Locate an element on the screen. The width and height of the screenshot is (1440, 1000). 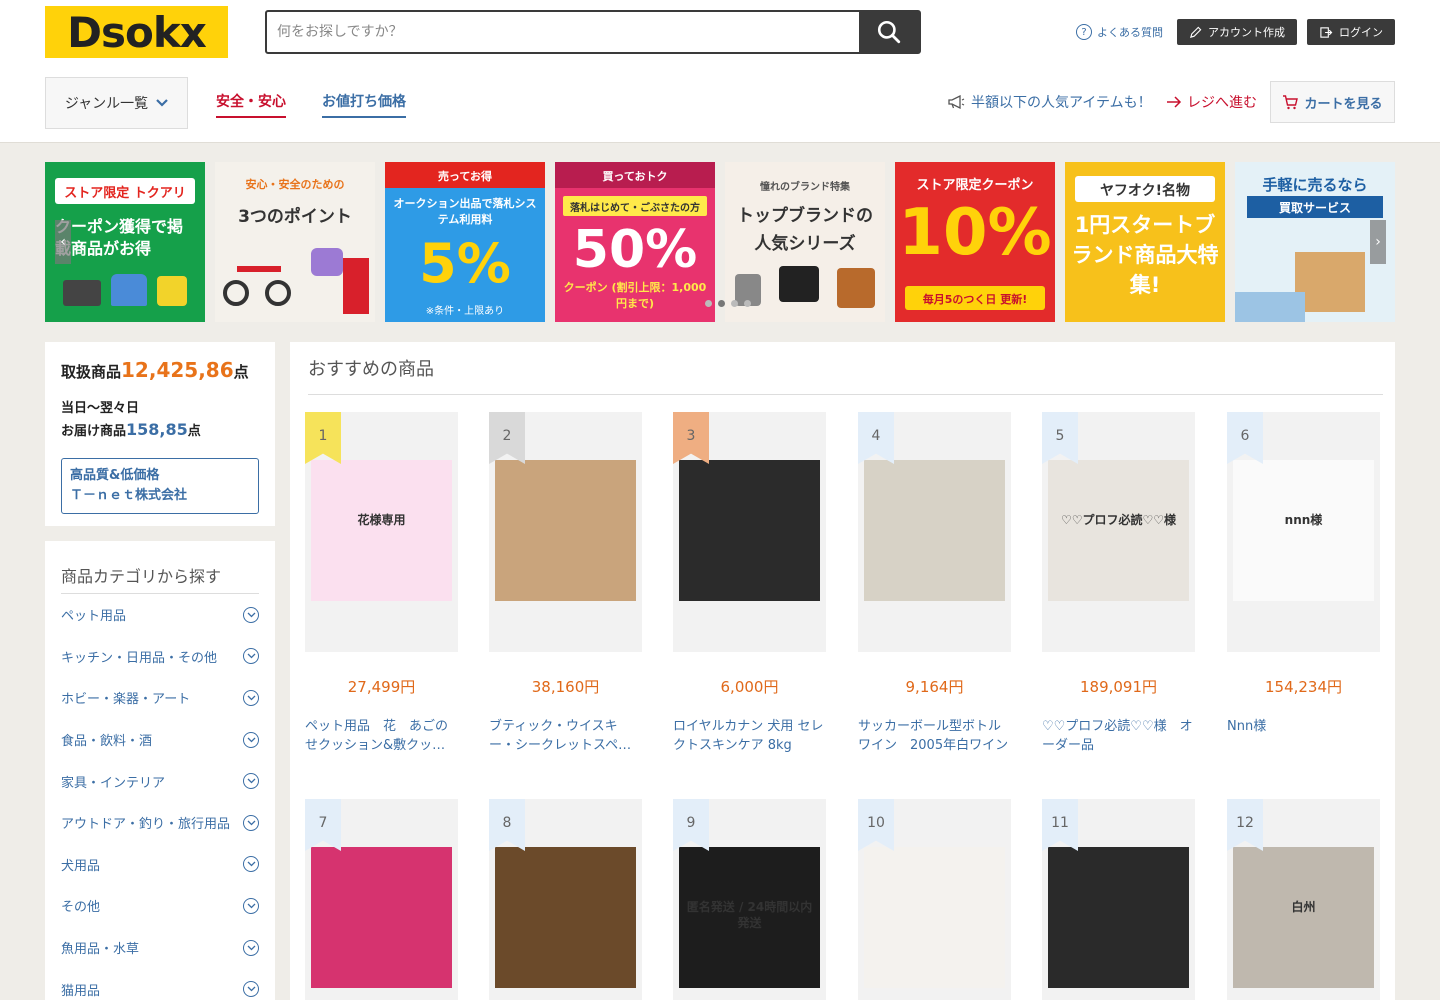
category-item: ペット用品 is located at coordinates (160, 615).